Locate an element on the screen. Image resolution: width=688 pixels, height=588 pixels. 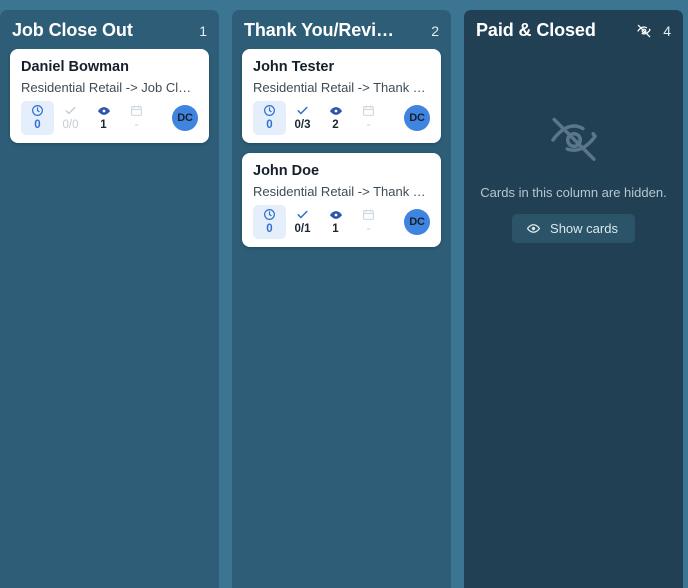
column-header: Paid & Closed 4 is located at coordinates (573, 29).